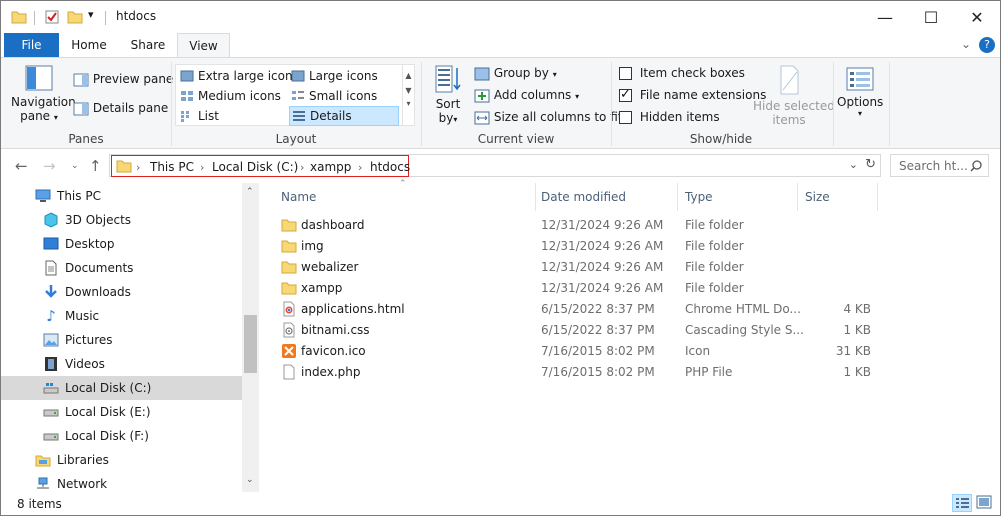  I want to click on up-arrow-icon: ↑, so click(95, 166).